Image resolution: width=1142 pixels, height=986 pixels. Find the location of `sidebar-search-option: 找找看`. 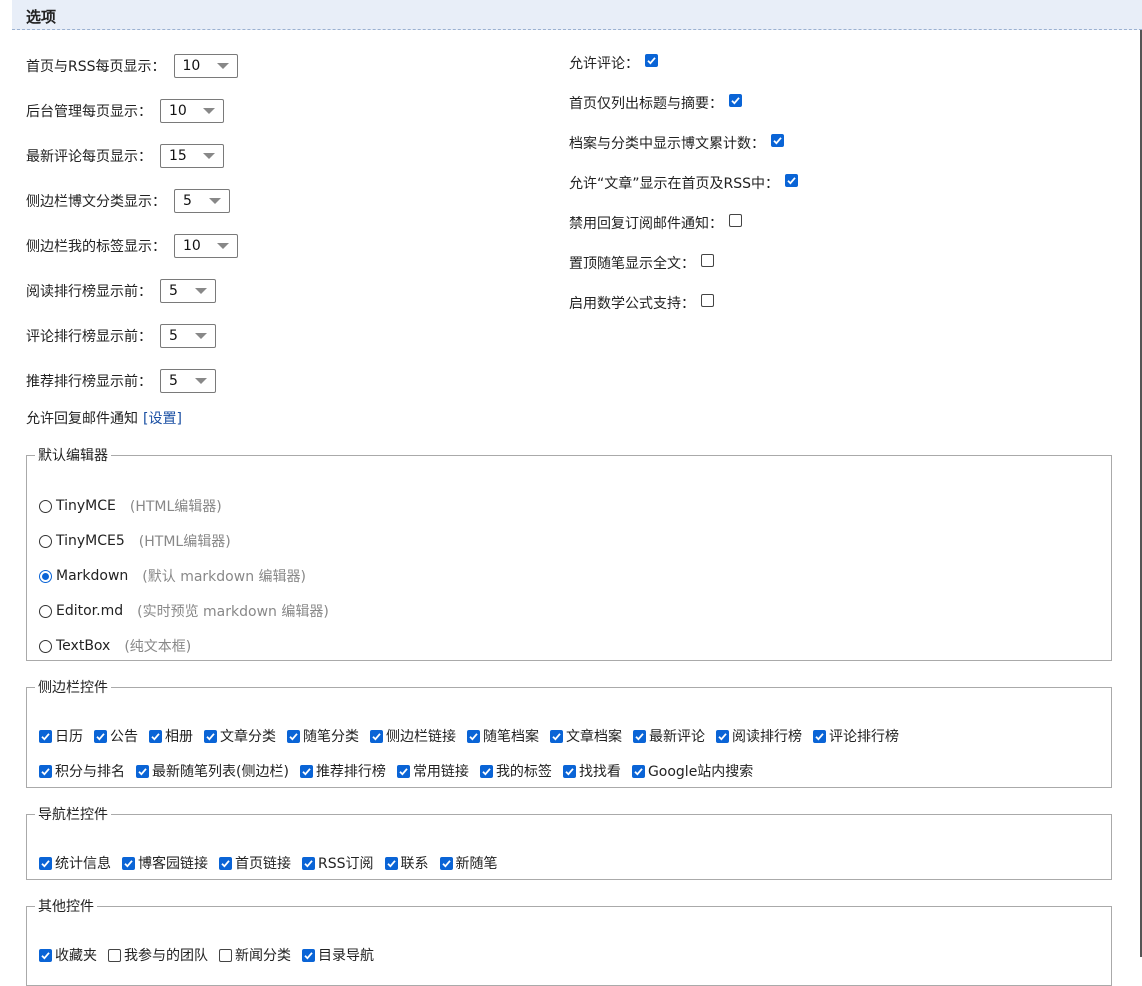

sidebar-search-option: 找找看 is located at coordinates (591, 771).